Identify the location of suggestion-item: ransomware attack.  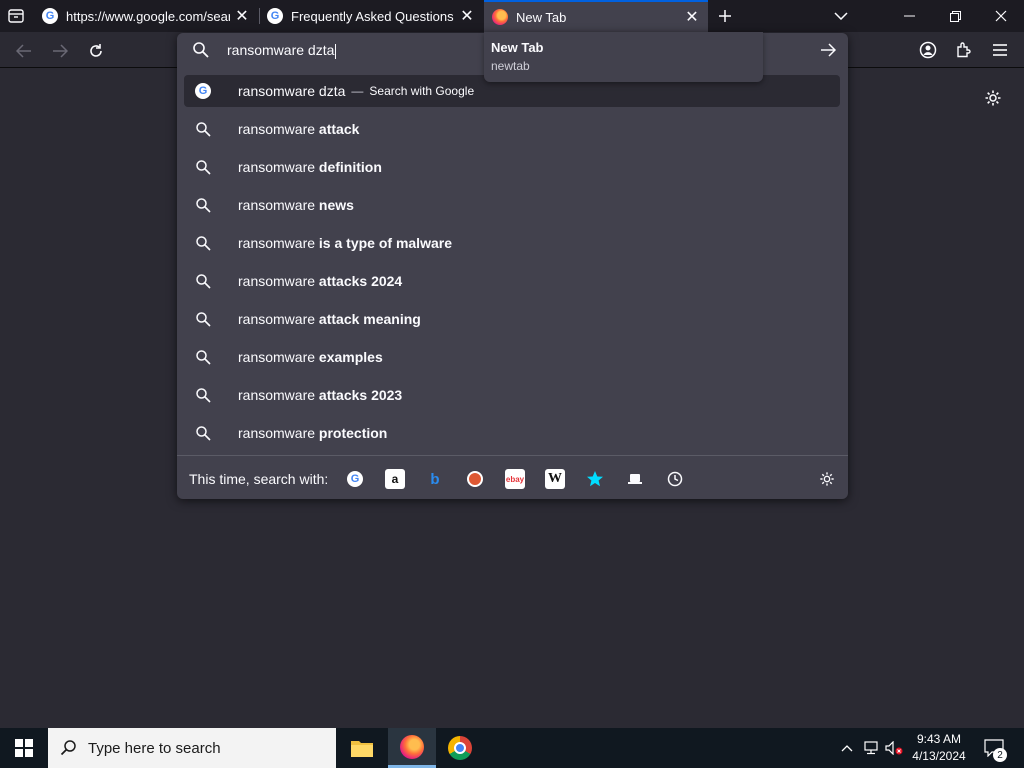
(512, 129).